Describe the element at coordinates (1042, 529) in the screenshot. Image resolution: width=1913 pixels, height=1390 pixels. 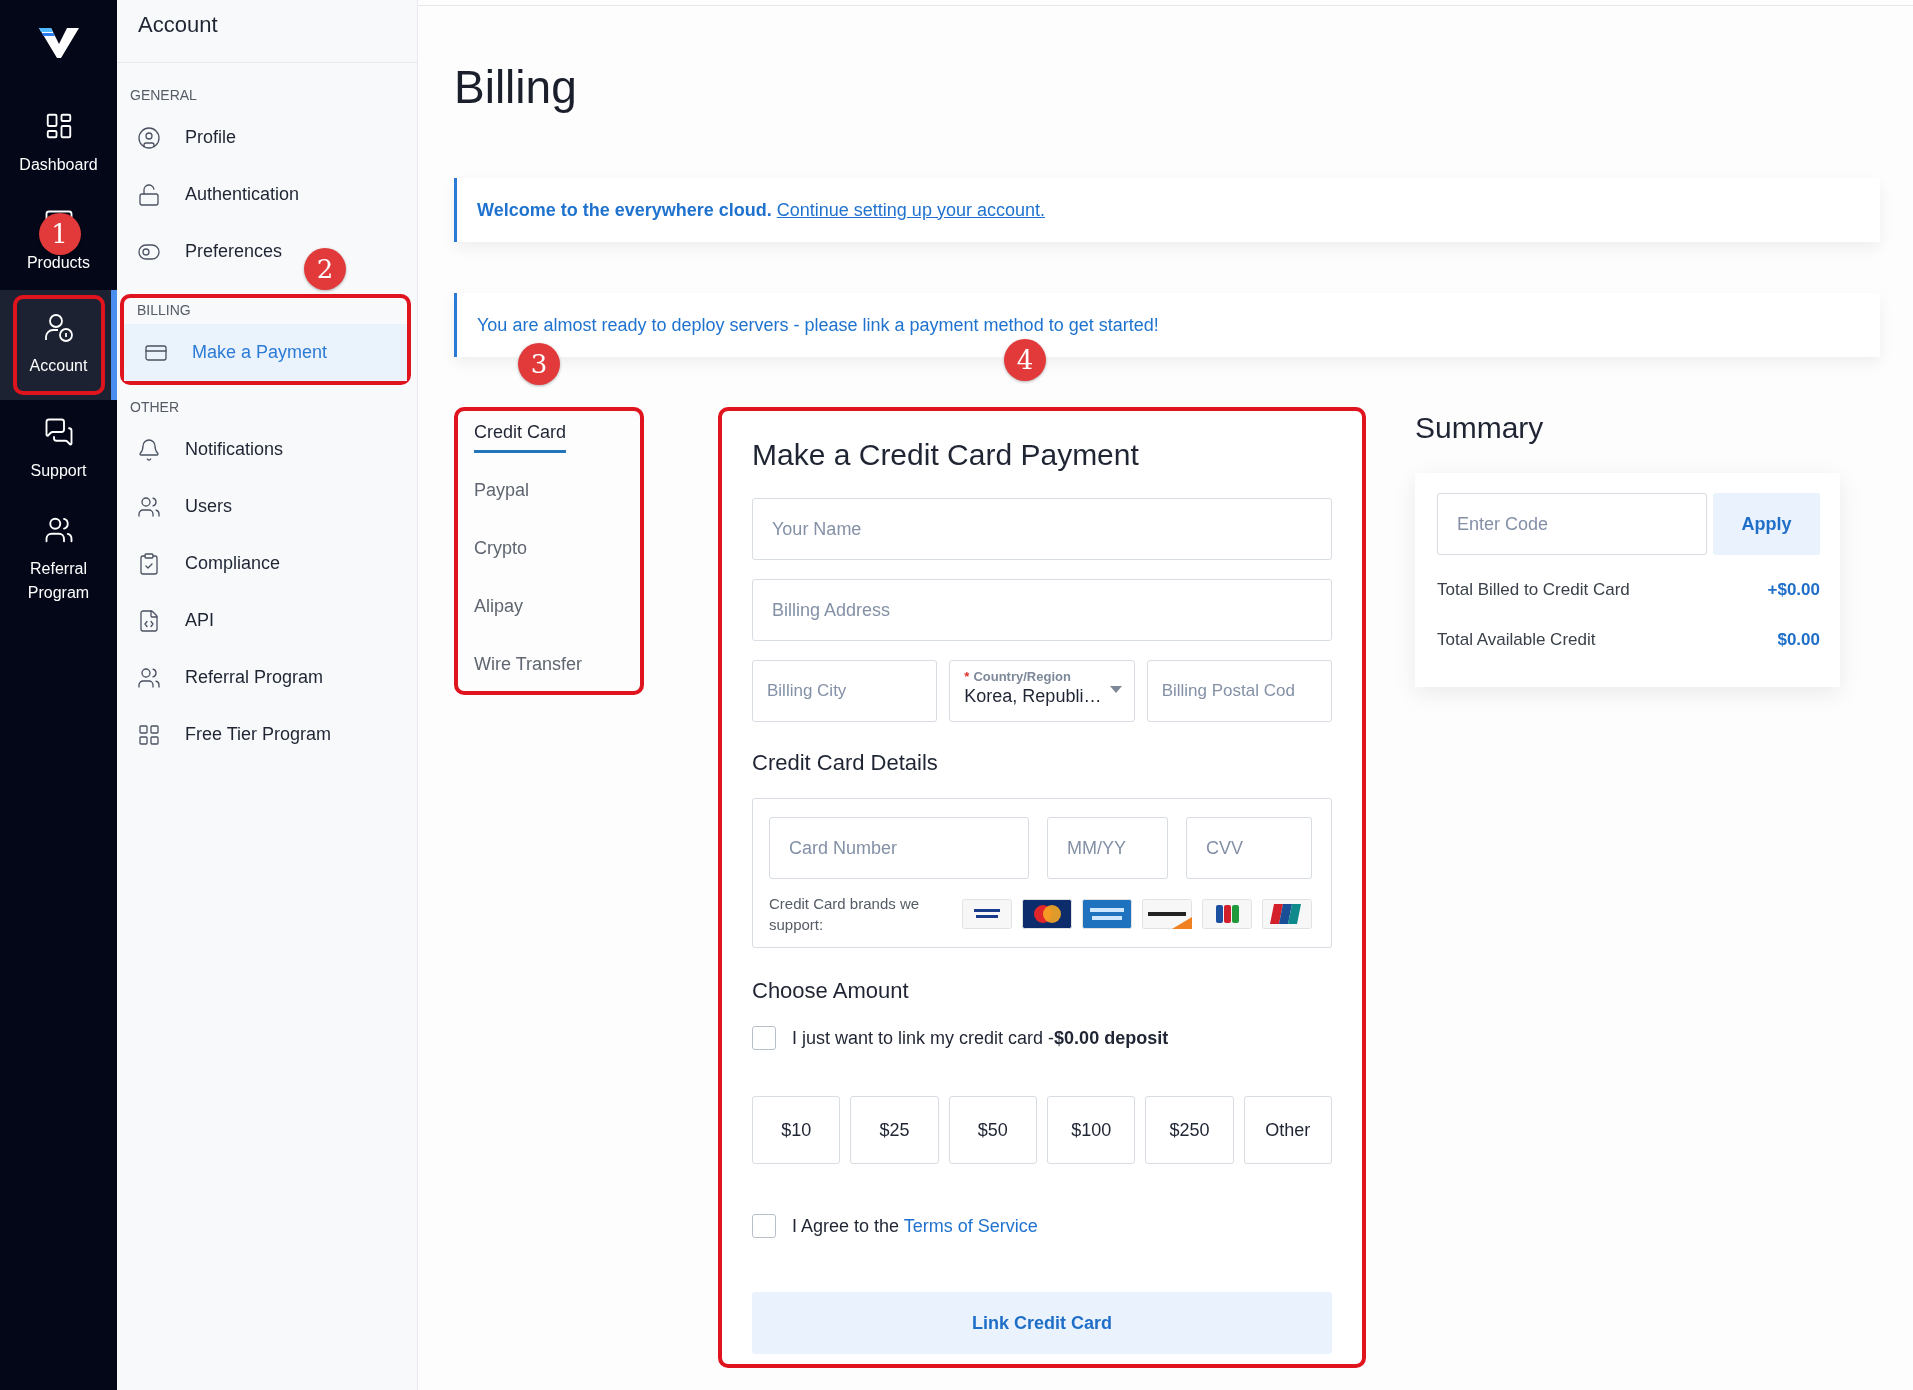
I see `input-field: Your Name` at that location.